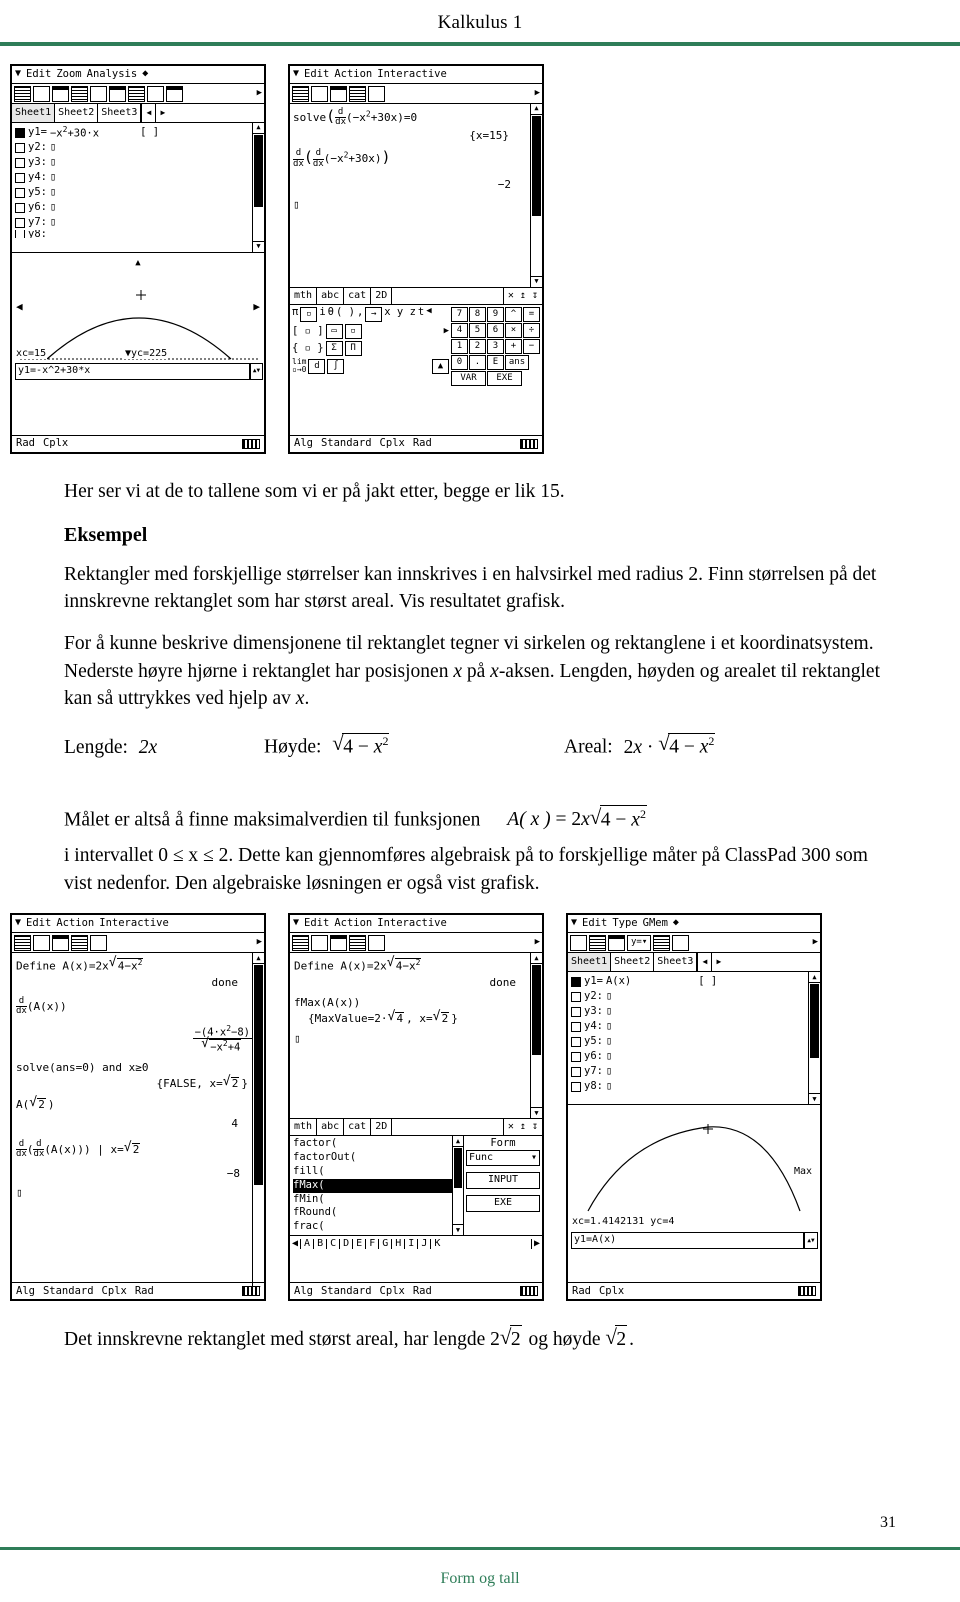 The height and width of the screenshot is (1602, 960). I want to click on tab-sheet3: Sheet3, so click(120, 113).